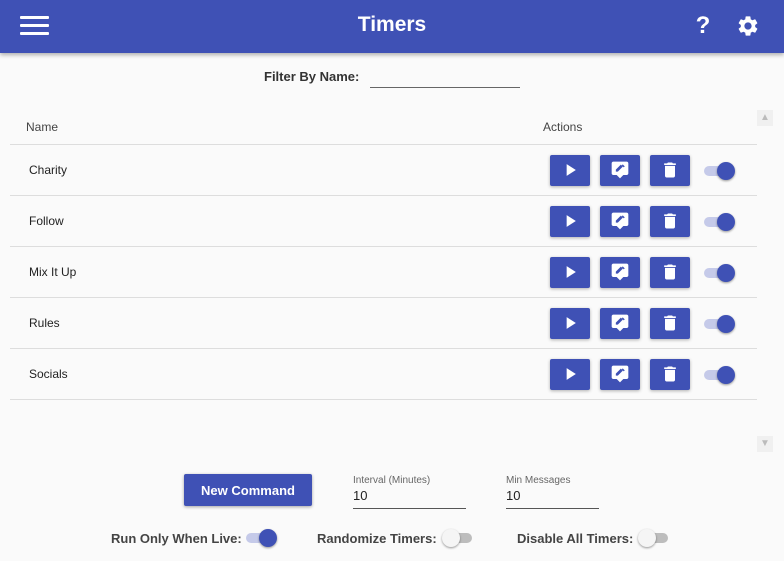 This screenshot has width=784, height=561. I want to click on min-messages-label: Min Messages, so click(538, 480).